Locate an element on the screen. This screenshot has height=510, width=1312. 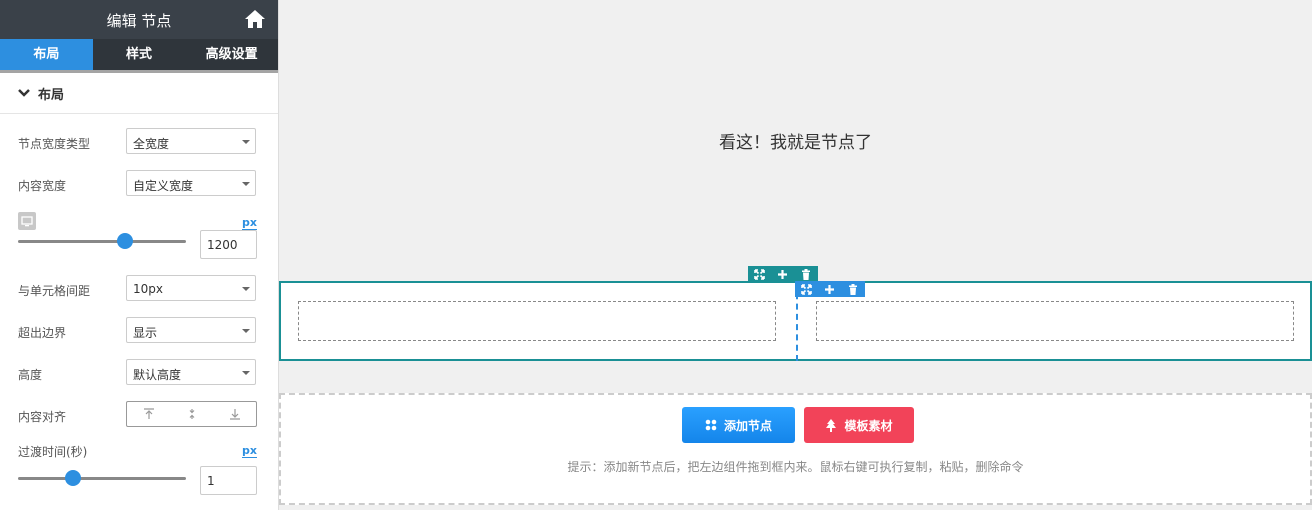
row-toolbar is located at coordinates (783, 274).